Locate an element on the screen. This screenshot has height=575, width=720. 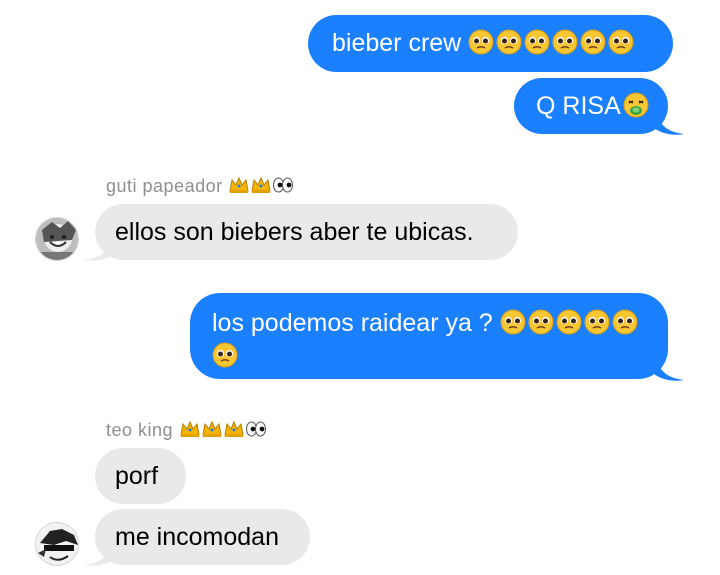
message-text: los podemos raidear ya ? is located at coordinates (356, 323).